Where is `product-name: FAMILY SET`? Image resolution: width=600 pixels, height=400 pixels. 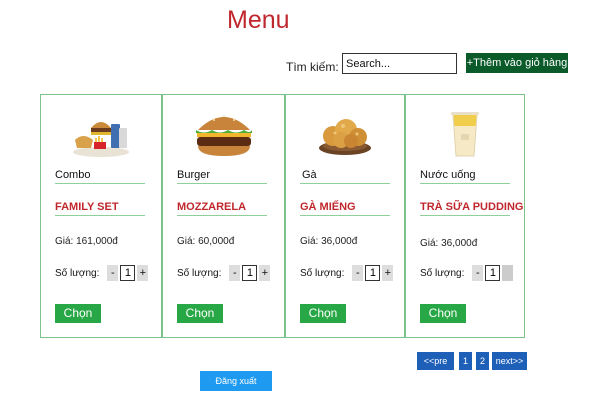
product-name: FAMILY SET is located at coordinates (100, 208).